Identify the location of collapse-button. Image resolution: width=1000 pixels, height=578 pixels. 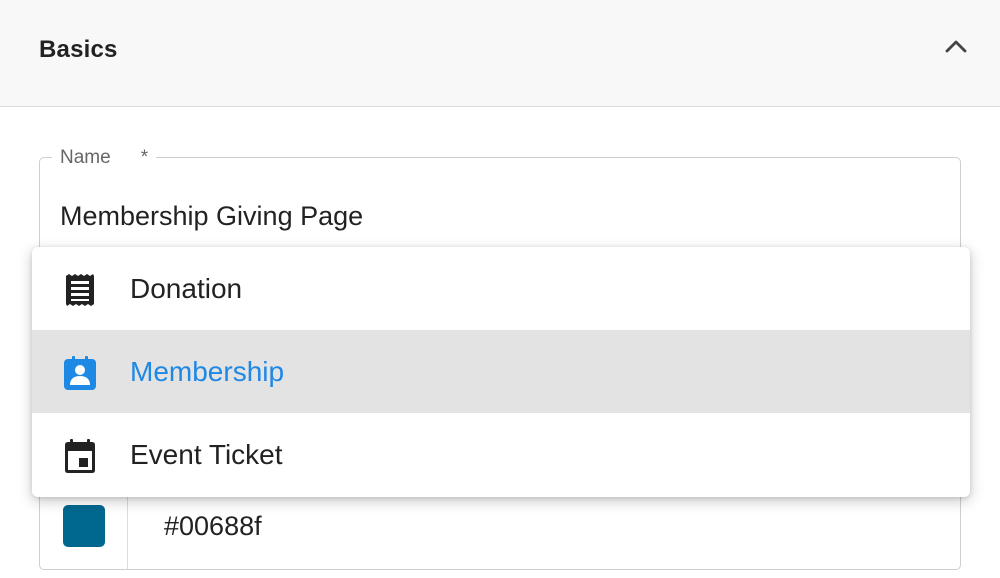
(956, 46).